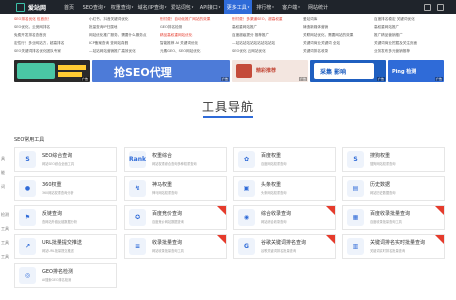  Describe the element at coordinates (265, 7) in the screenshot. I see `nav-item: 排行榜 ▾` at that location.